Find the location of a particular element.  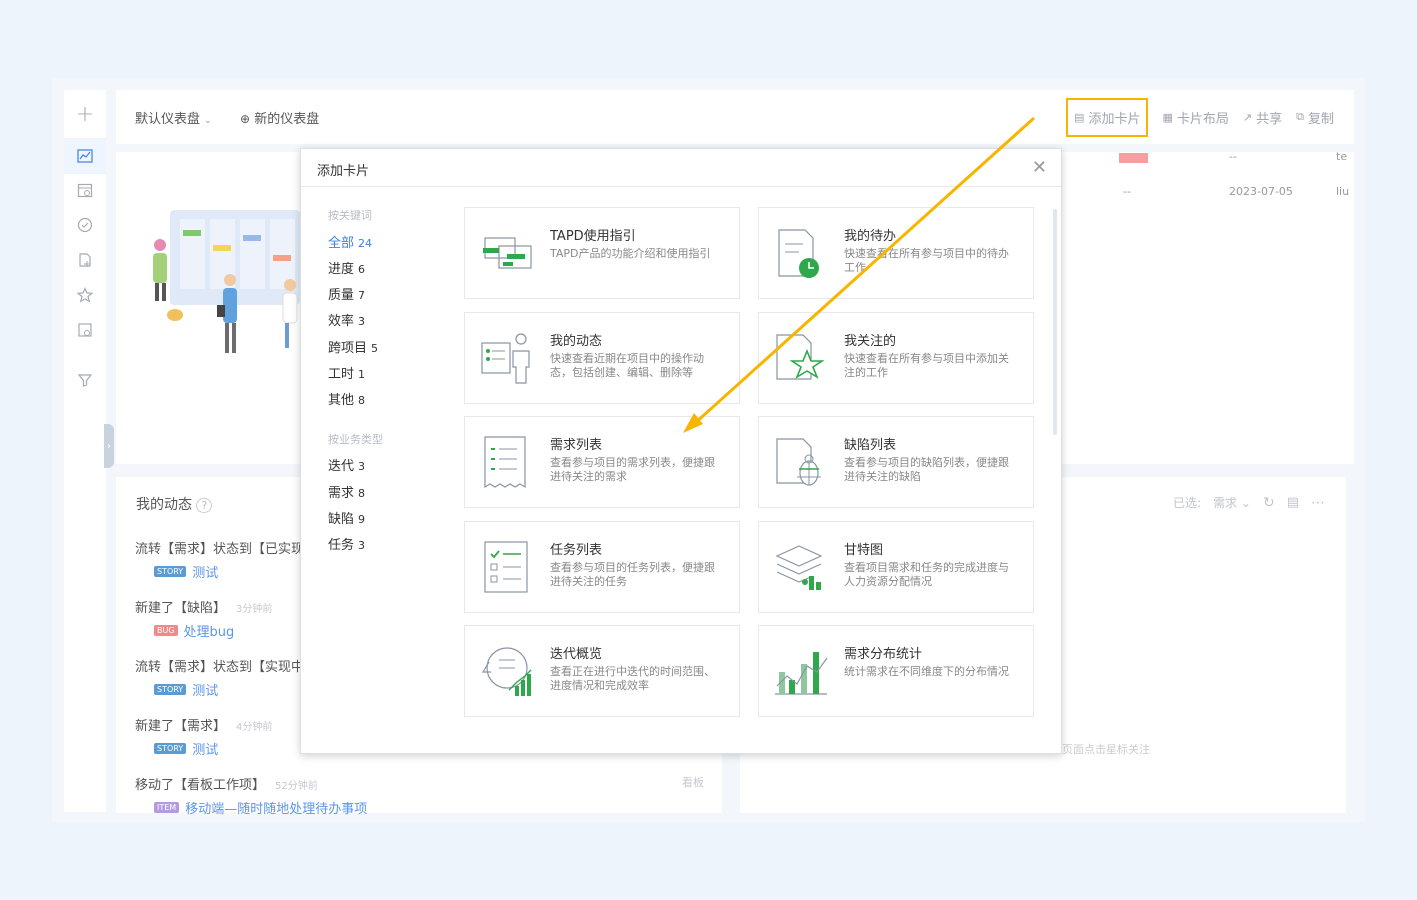

card-title: 迭代概览 is located at coordinates (576, 654).